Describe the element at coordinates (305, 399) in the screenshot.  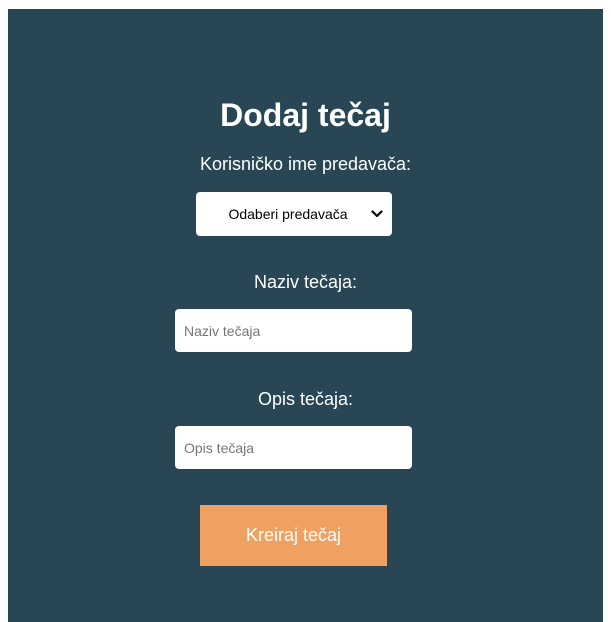
I see `course-description-label: Opis tečaja:` at that location.